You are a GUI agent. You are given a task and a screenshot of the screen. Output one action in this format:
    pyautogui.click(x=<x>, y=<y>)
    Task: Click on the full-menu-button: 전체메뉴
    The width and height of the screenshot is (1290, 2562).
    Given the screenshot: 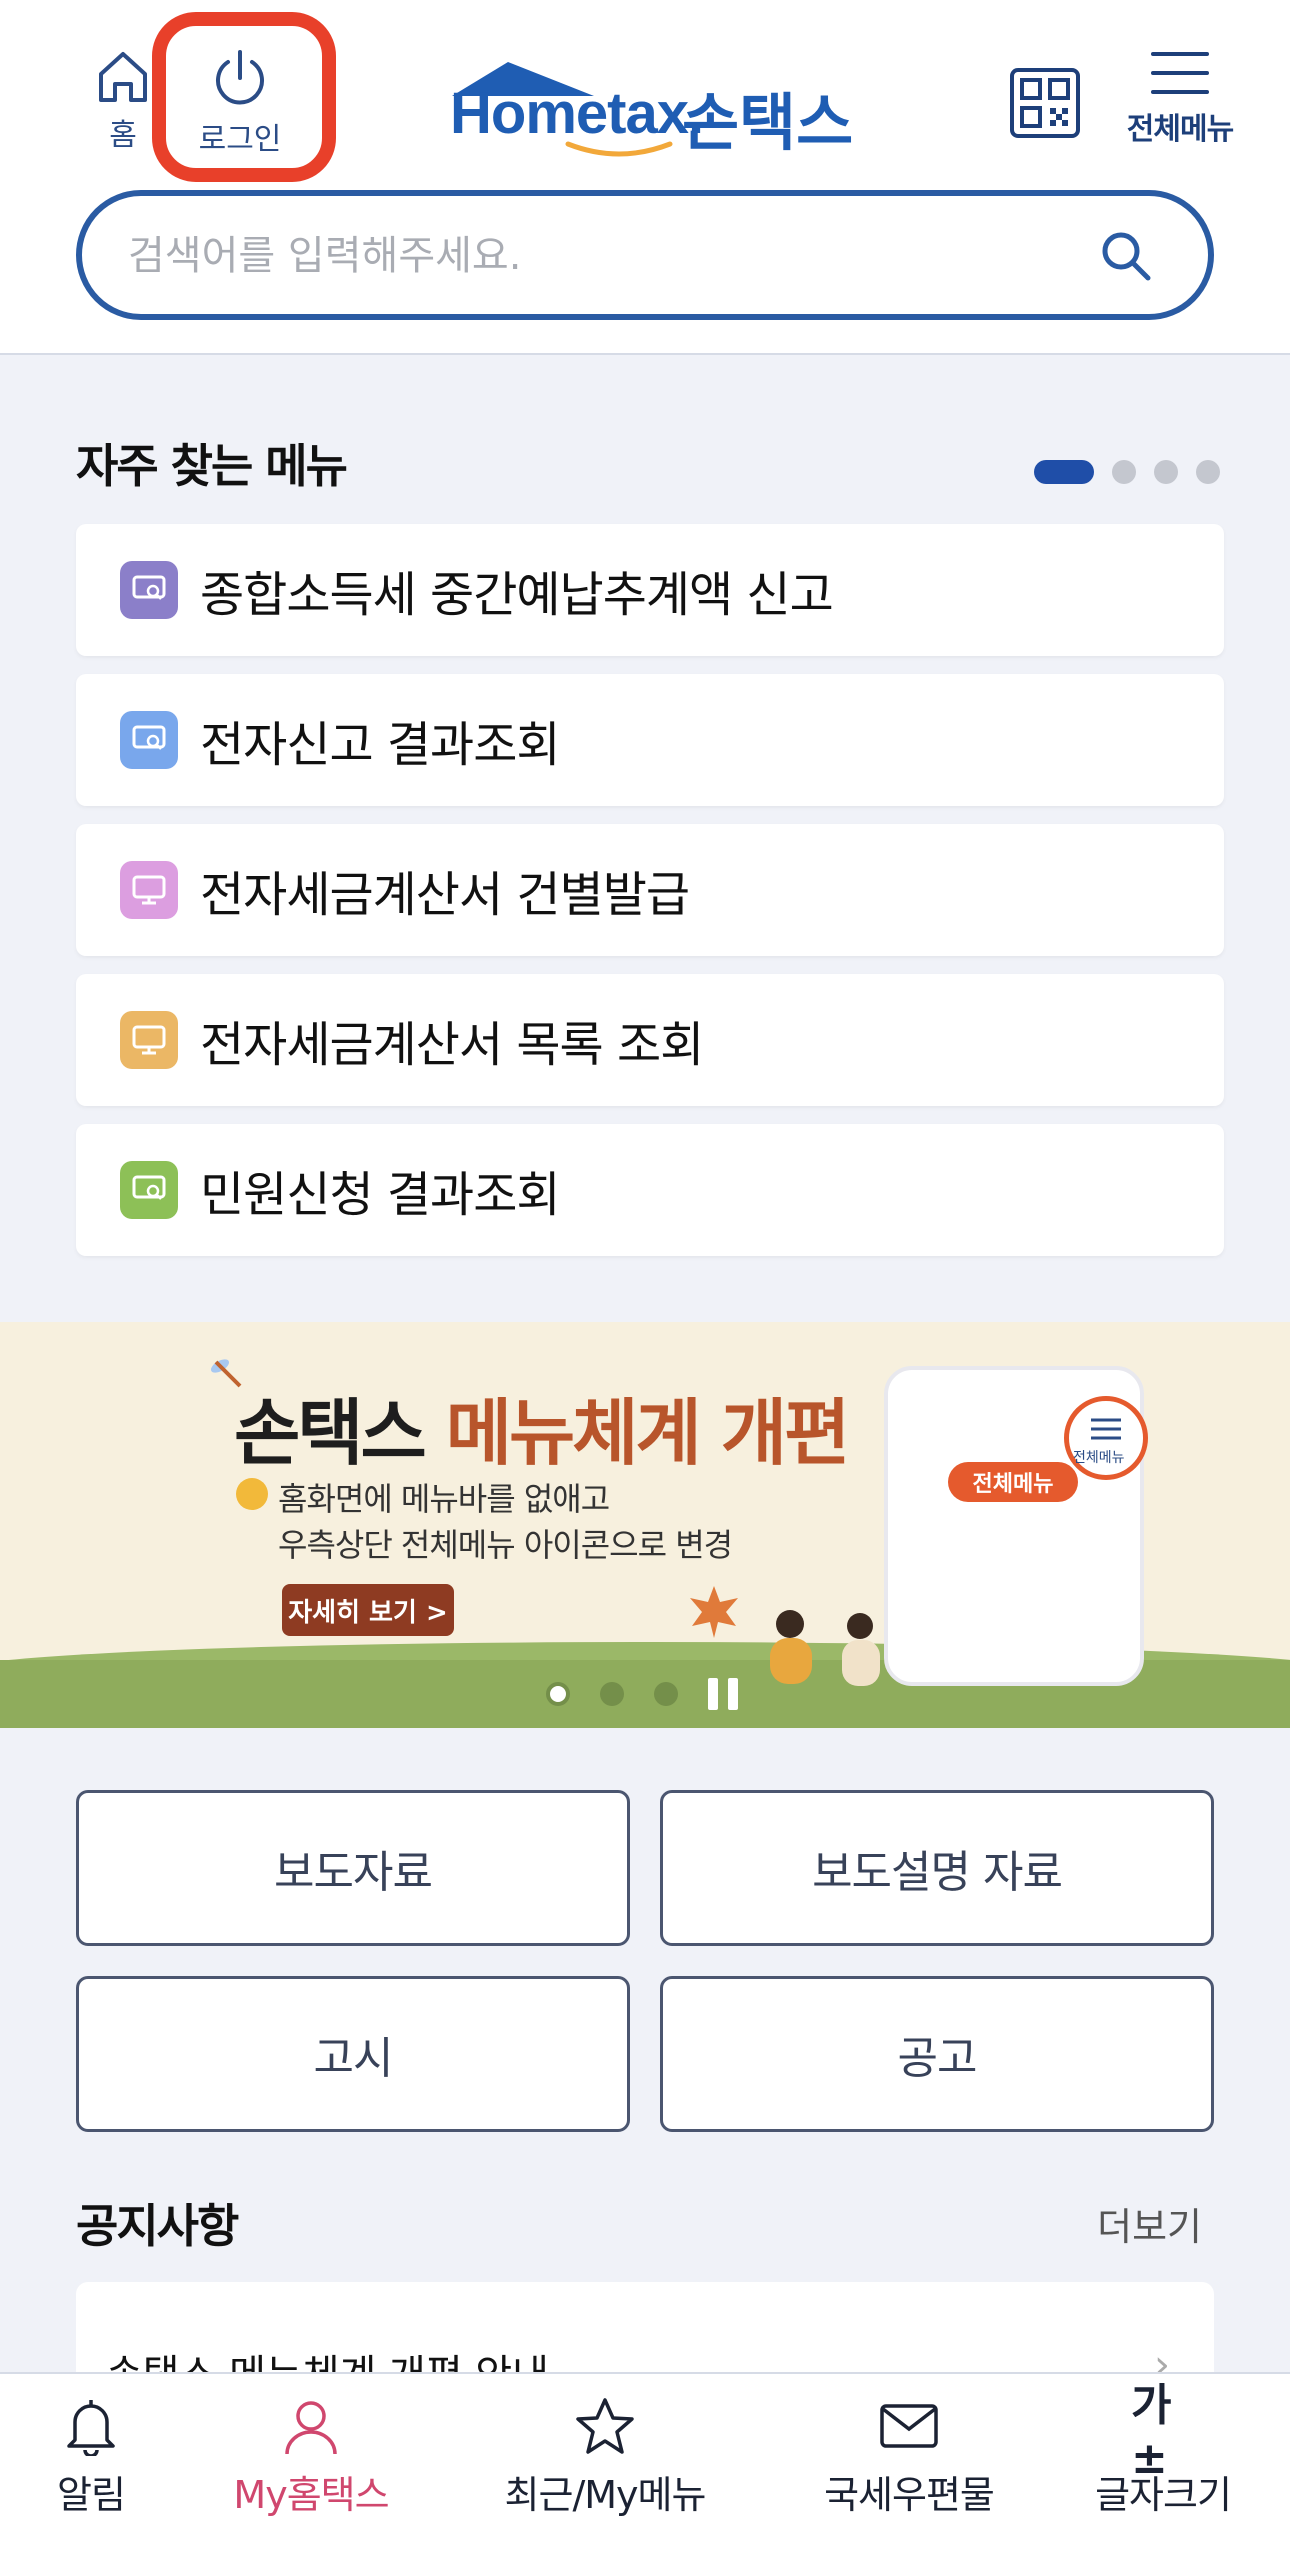 What is the action you would take?
    pyautogui.click(x=1180, y=98)
    